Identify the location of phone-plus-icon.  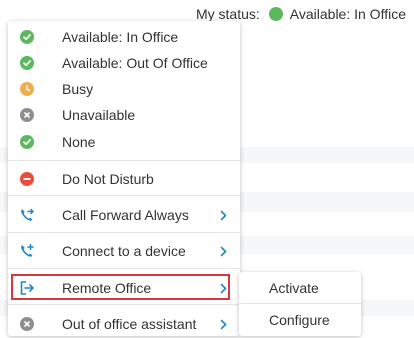
(27, 251).